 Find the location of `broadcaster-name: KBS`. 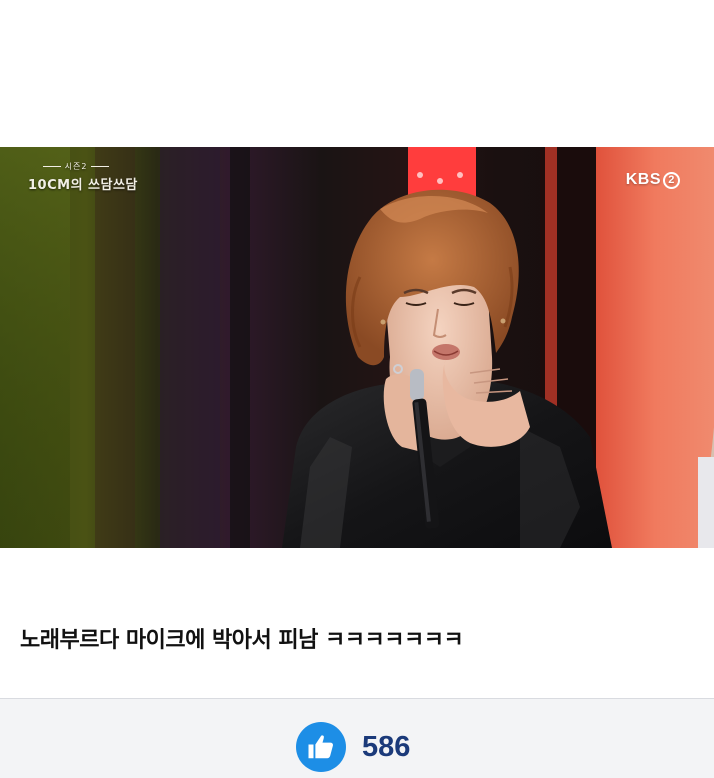

broadcaster-name: KBS is located at coordinates (643, 179).